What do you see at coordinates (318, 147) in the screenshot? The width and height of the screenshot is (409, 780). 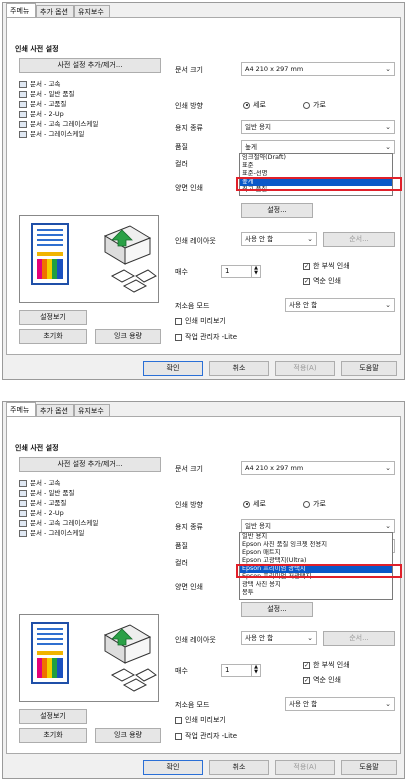 I see `quality-select: 높게 ⌄` at bounding box center [318, 147].